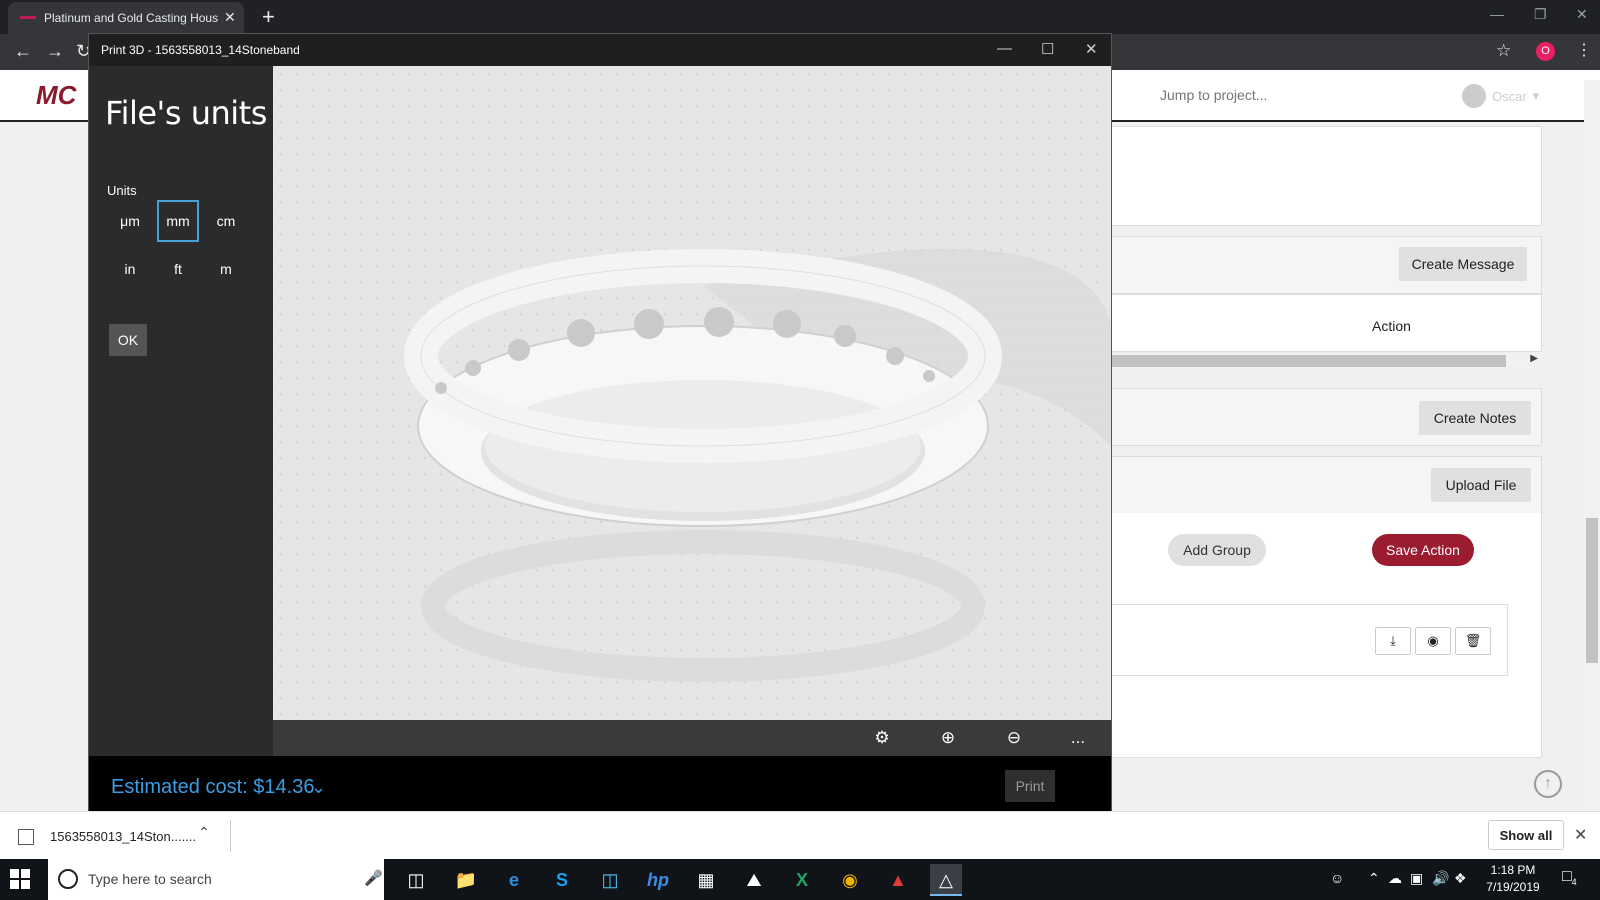 This screenshot has width=1600, height=900. I want to click on add-group-button: Add Group, so click(1217, 550).